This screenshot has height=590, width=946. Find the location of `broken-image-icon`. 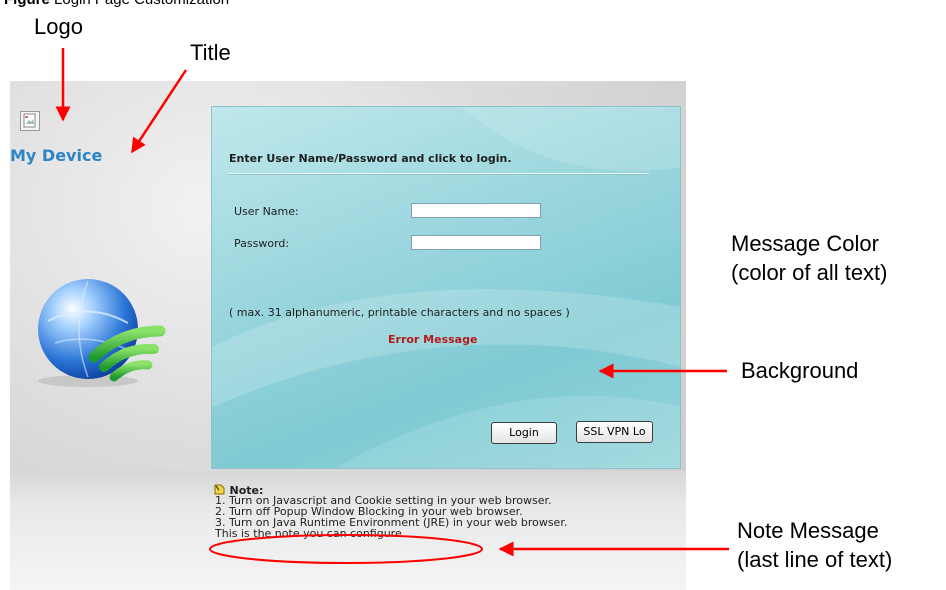

broken-image-icon is located at coordinates (29, 120).